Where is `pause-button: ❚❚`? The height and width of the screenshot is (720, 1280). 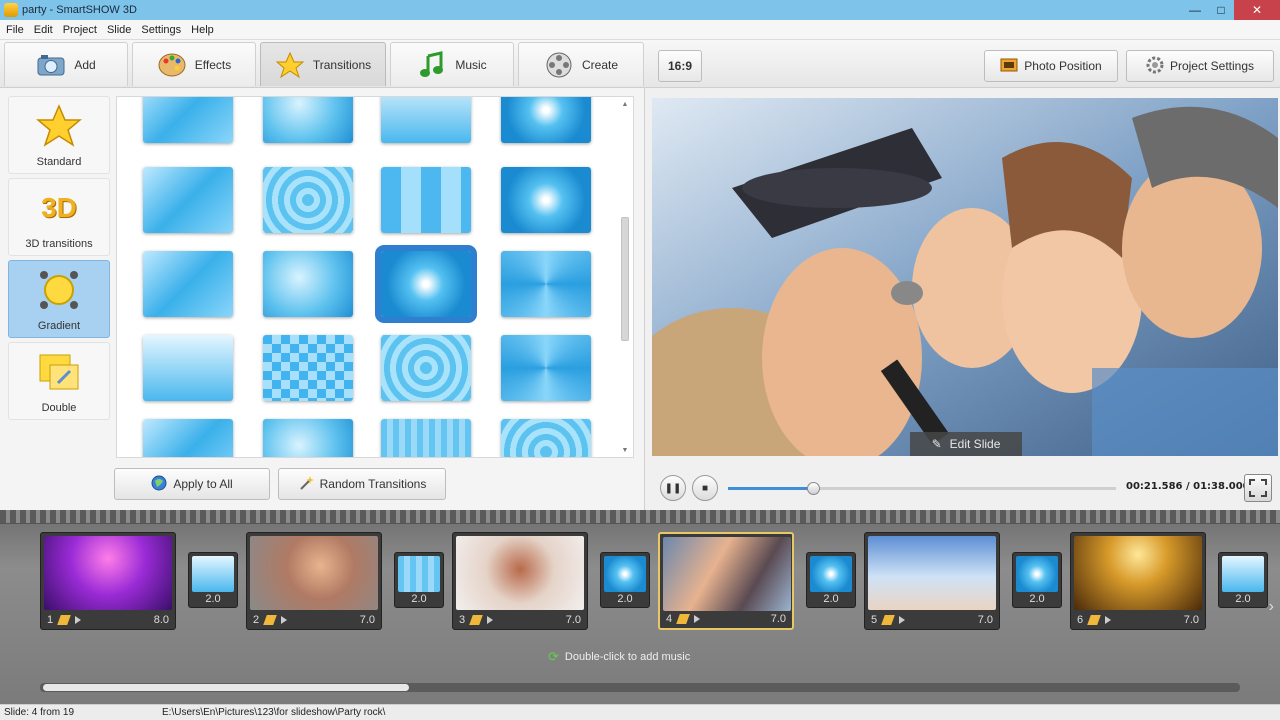
pause-button: ❚❚ is located at coordinates (673, 488).